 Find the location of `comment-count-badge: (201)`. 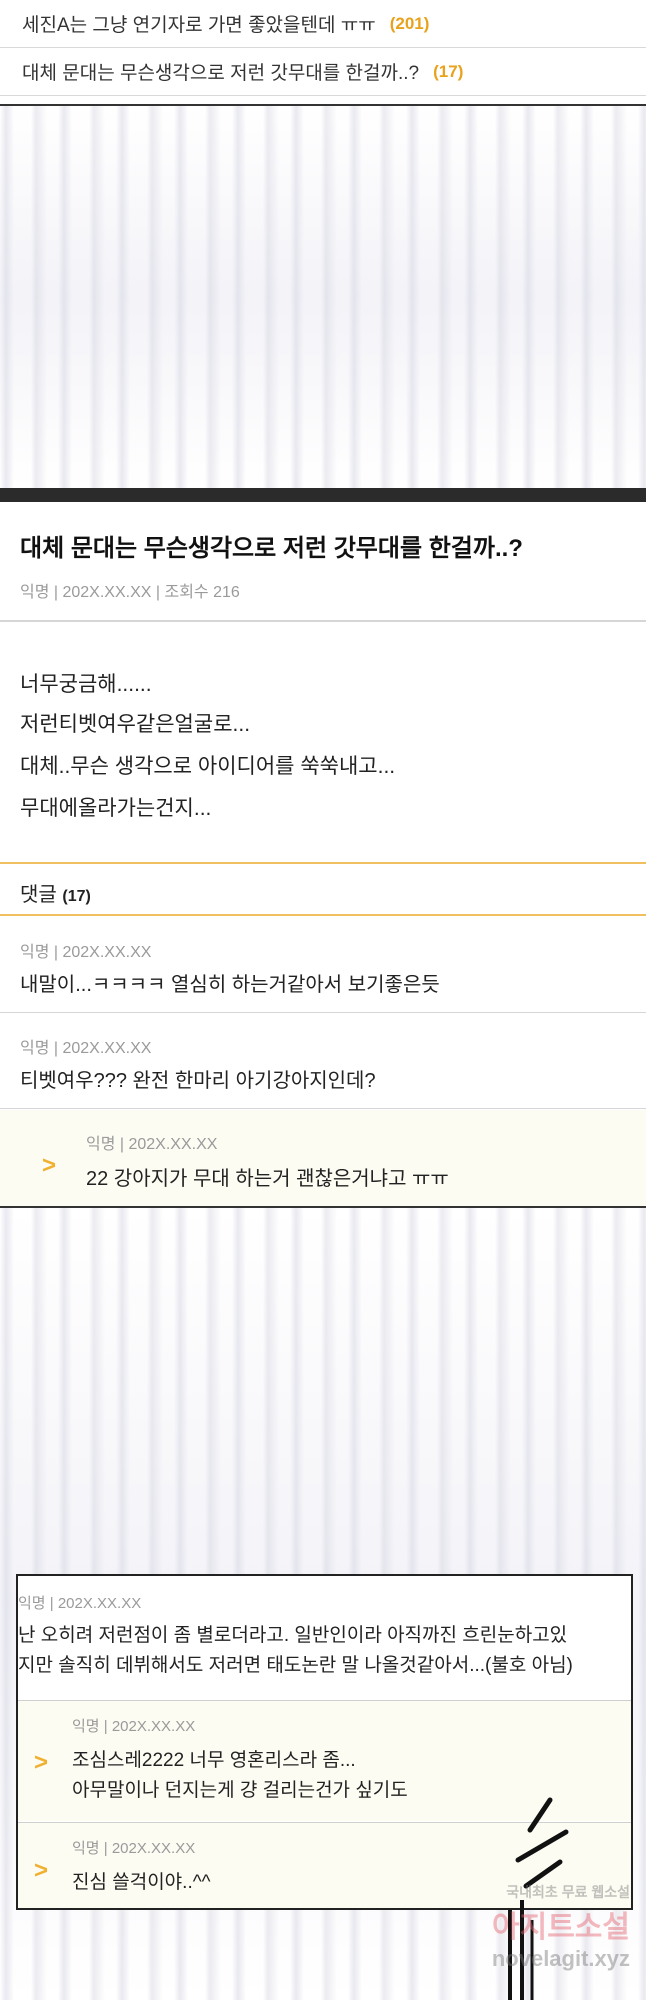

comment-count-badge: (201) is located at coordinates (409, 23).